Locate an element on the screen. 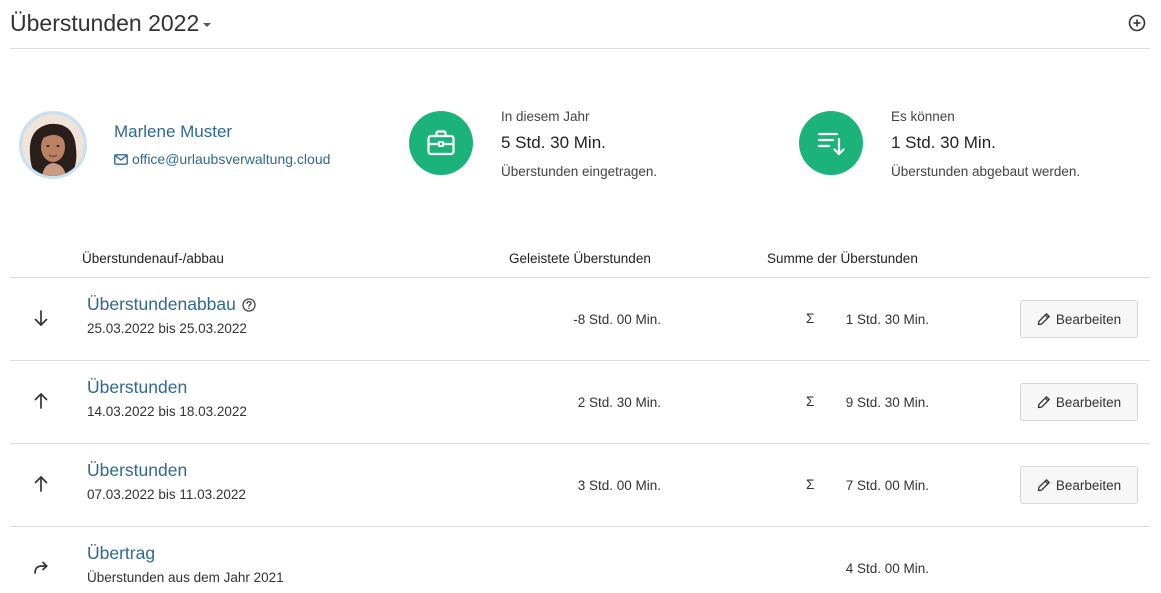  person-name-link: Marlene Muster is located at coordinates (222, 132).